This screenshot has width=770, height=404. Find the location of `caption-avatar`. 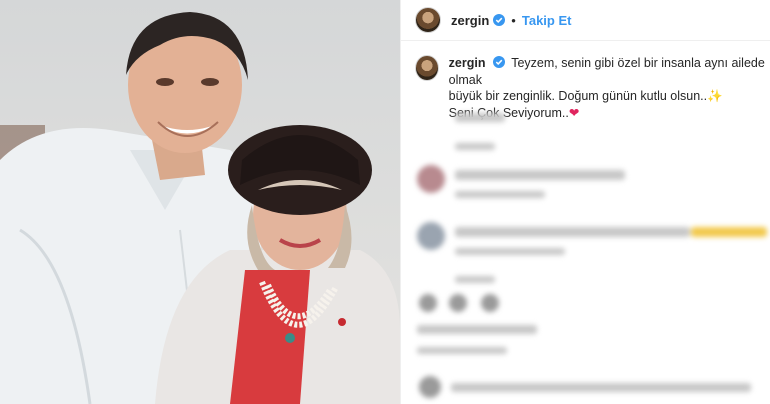

caption-avatar is located at coordinates (427, 68).